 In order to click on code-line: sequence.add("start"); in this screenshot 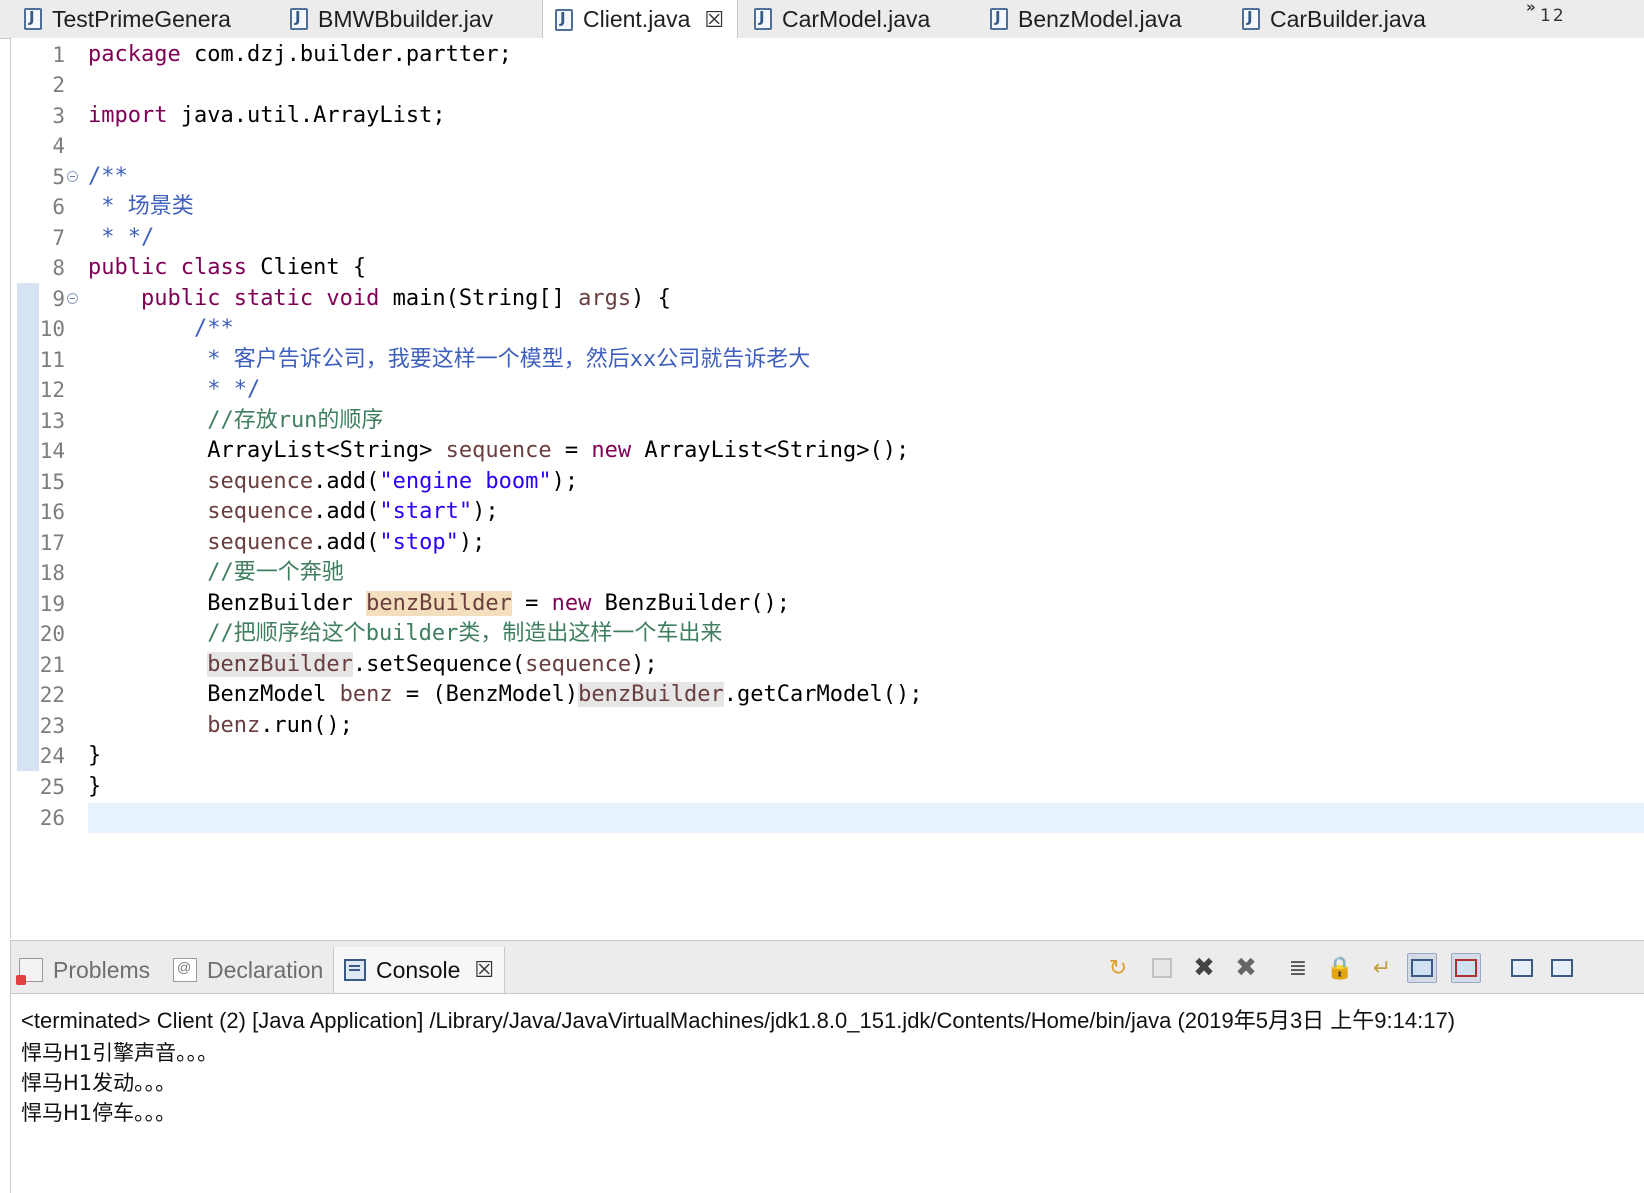, I will do `click(293, 511)`.